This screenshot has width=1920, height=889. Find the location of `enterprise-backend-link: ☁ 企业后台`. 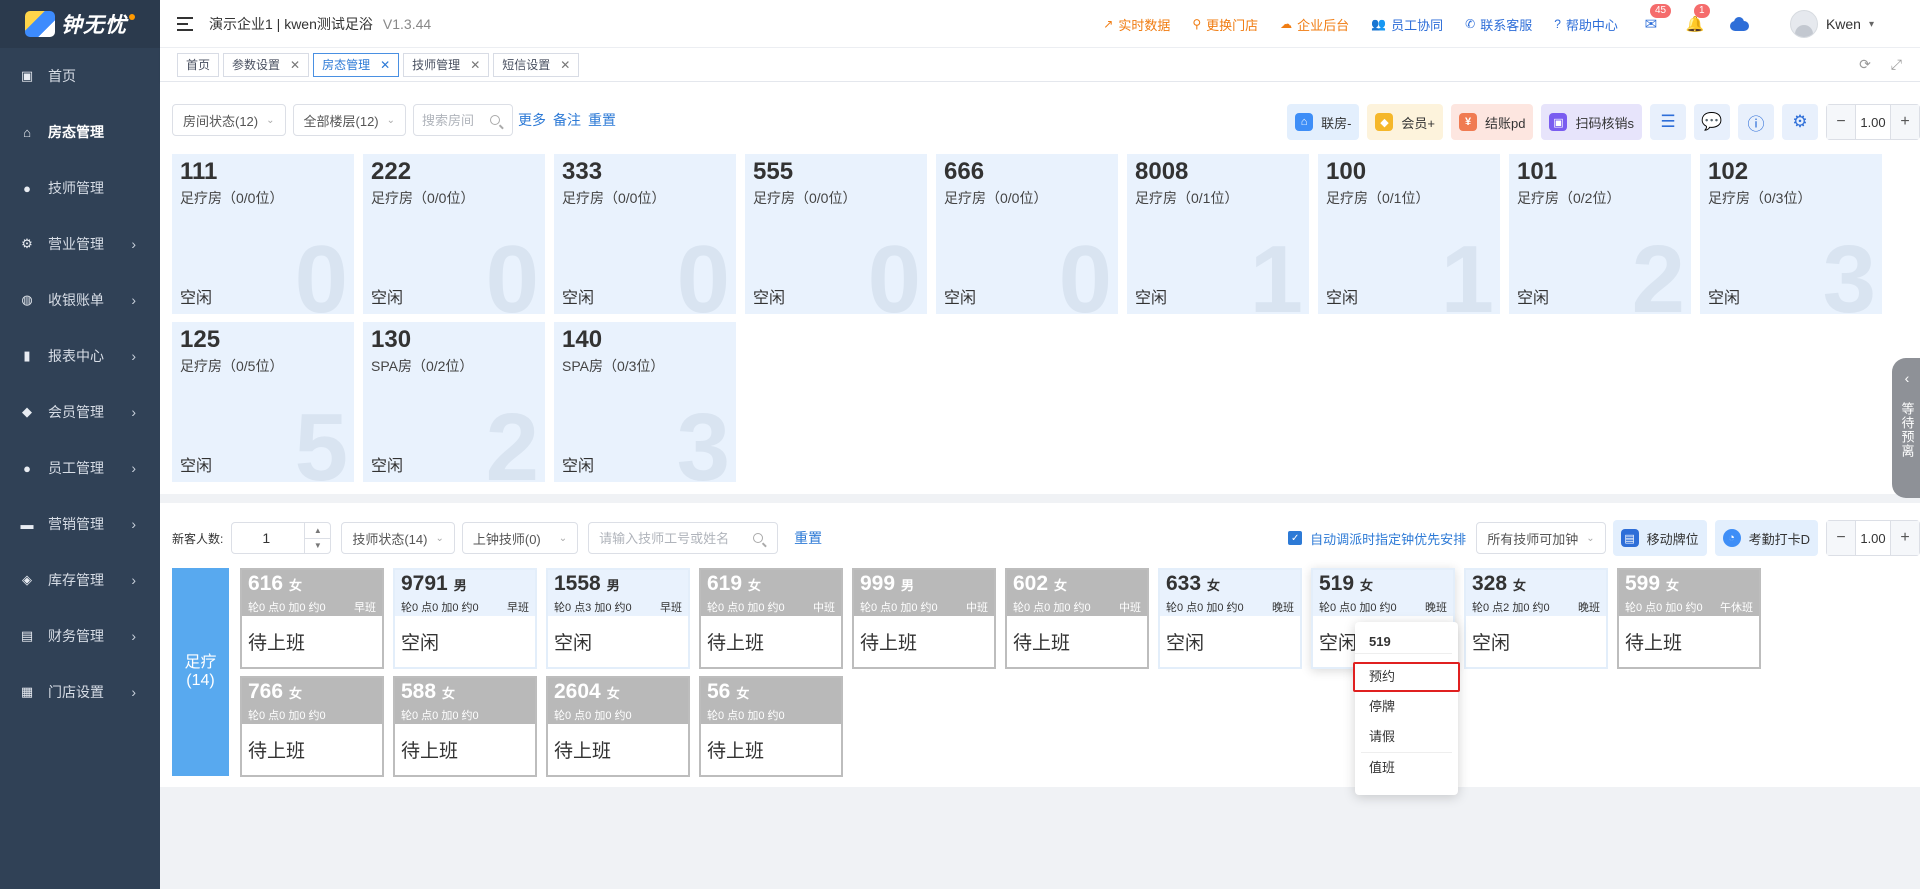

enterprise-backend-link: ☁ 企业后台 is located at coordinates (1314, 24).